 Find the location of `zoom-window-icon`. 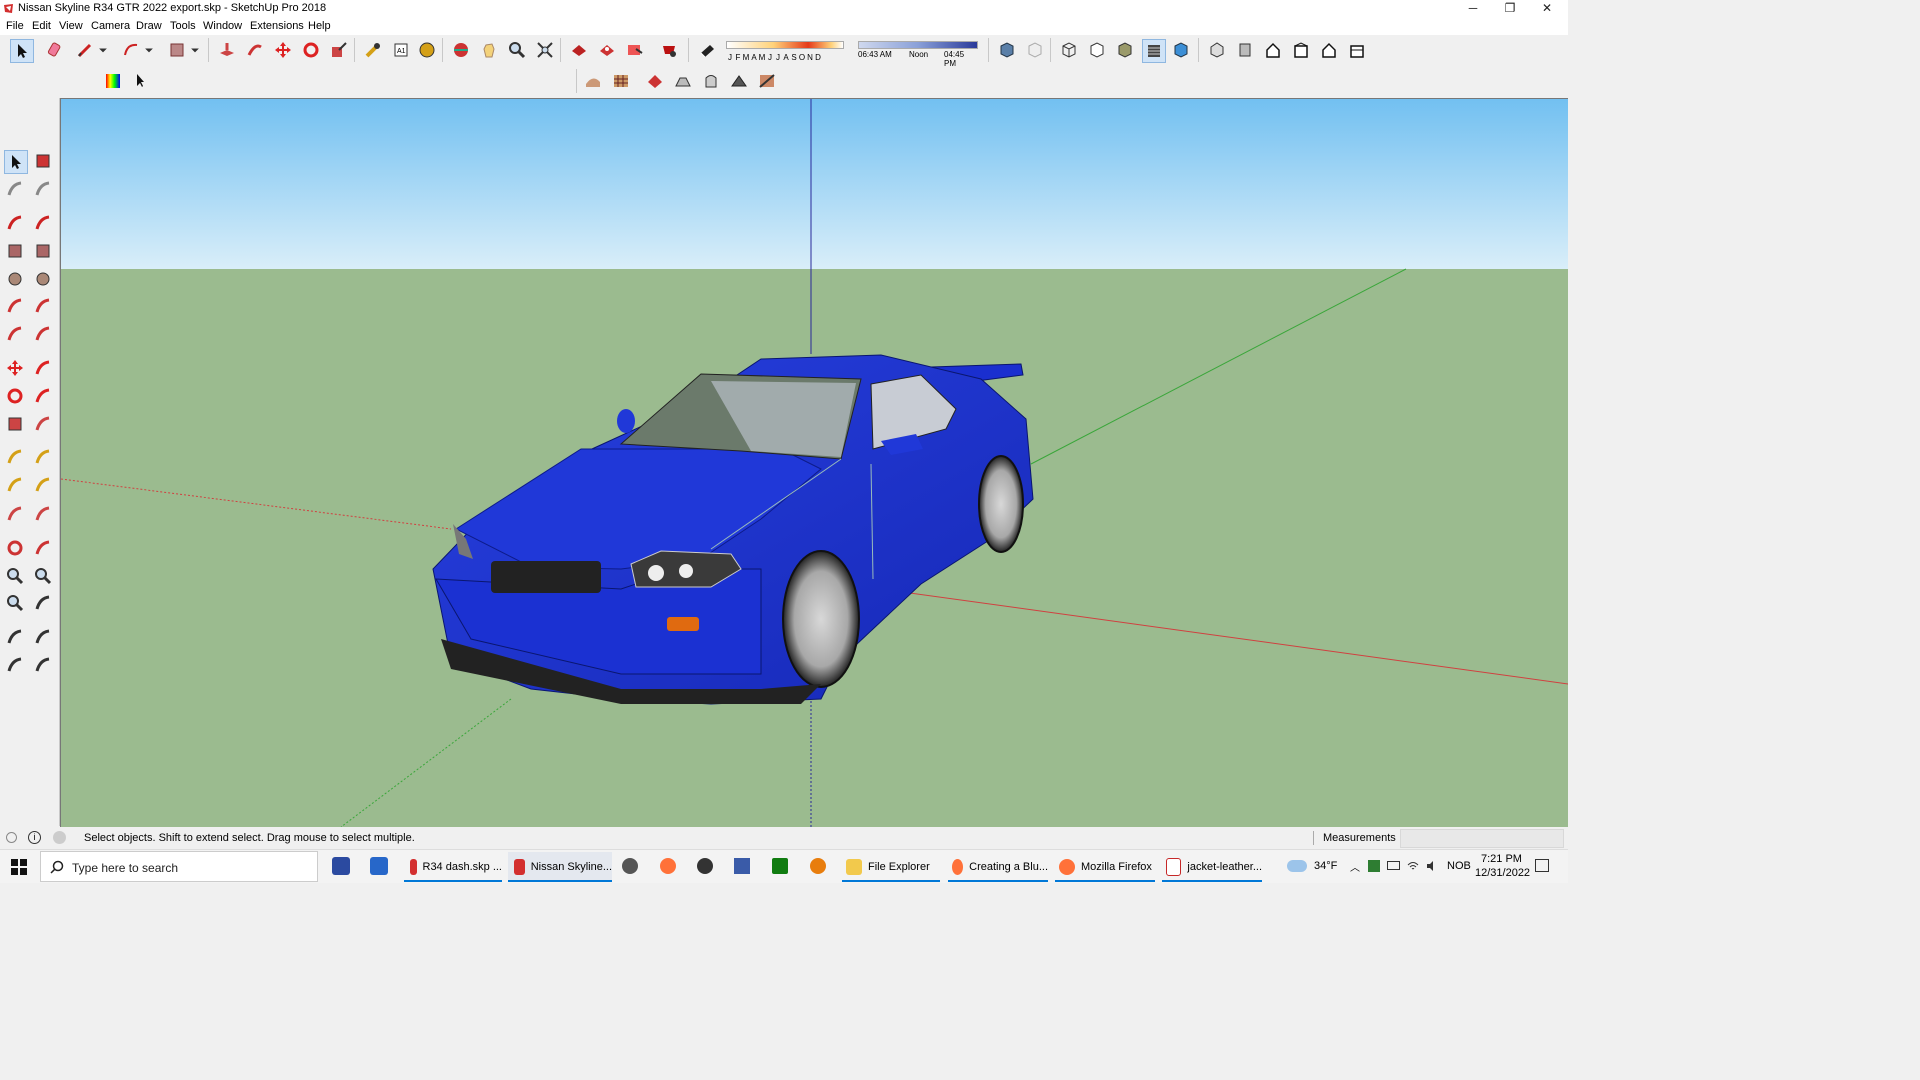

zoom-window-icon is located at coordinates (43, 576).